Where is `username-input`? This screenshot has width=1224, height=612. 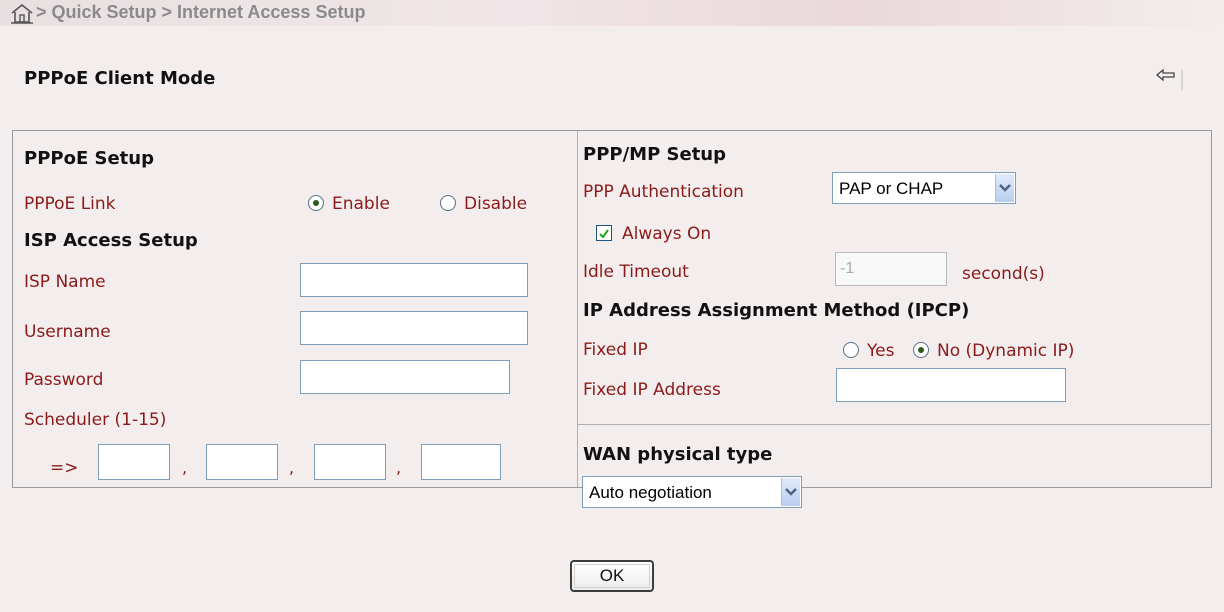 username-input is located at coordinates (414, 328).